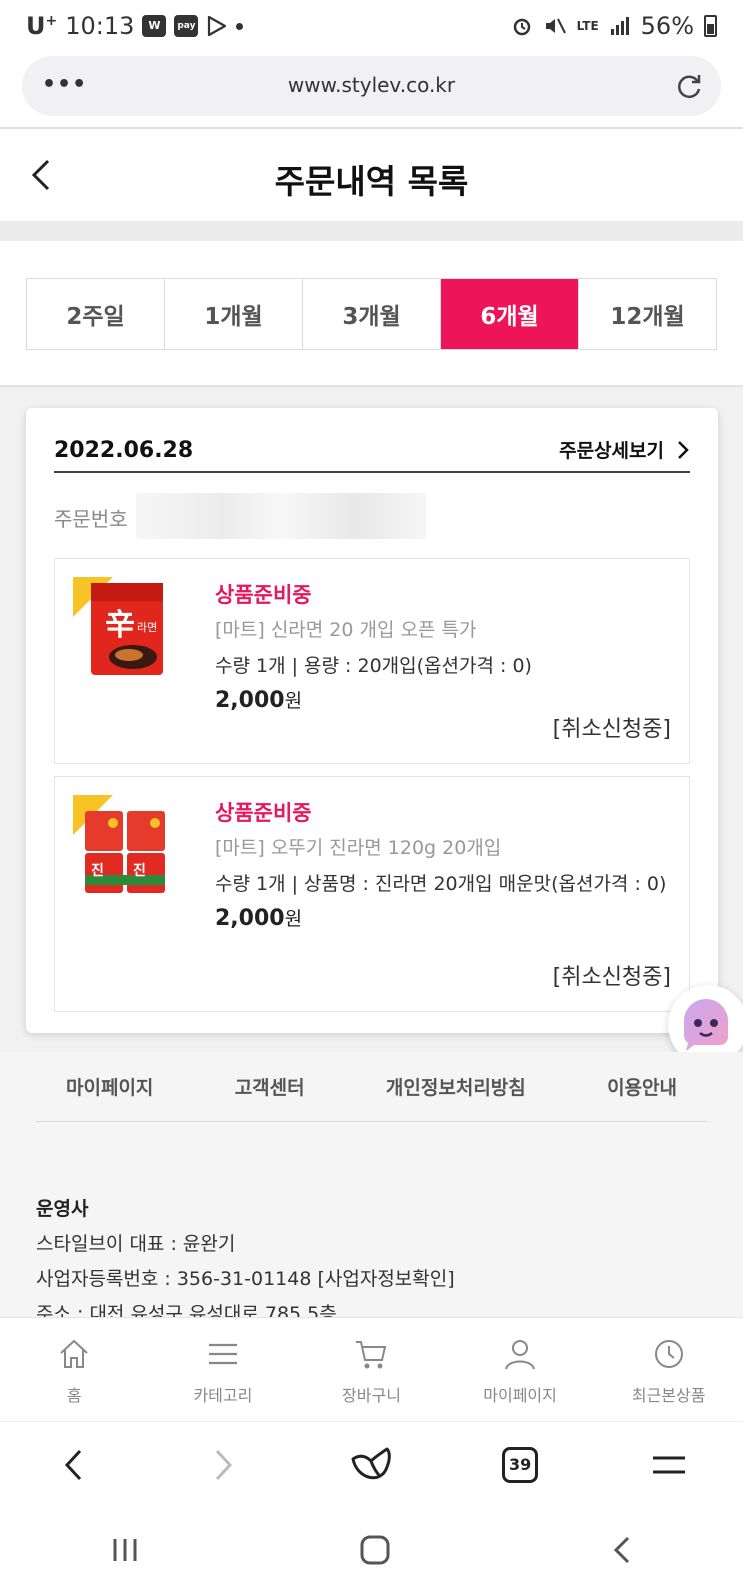 The height and width of the screenshot is (1593, 743). Describe the element at coordinates (109, 1086) in the screenshot. I see `footer-link-mypage: 마이페이지` at that location.